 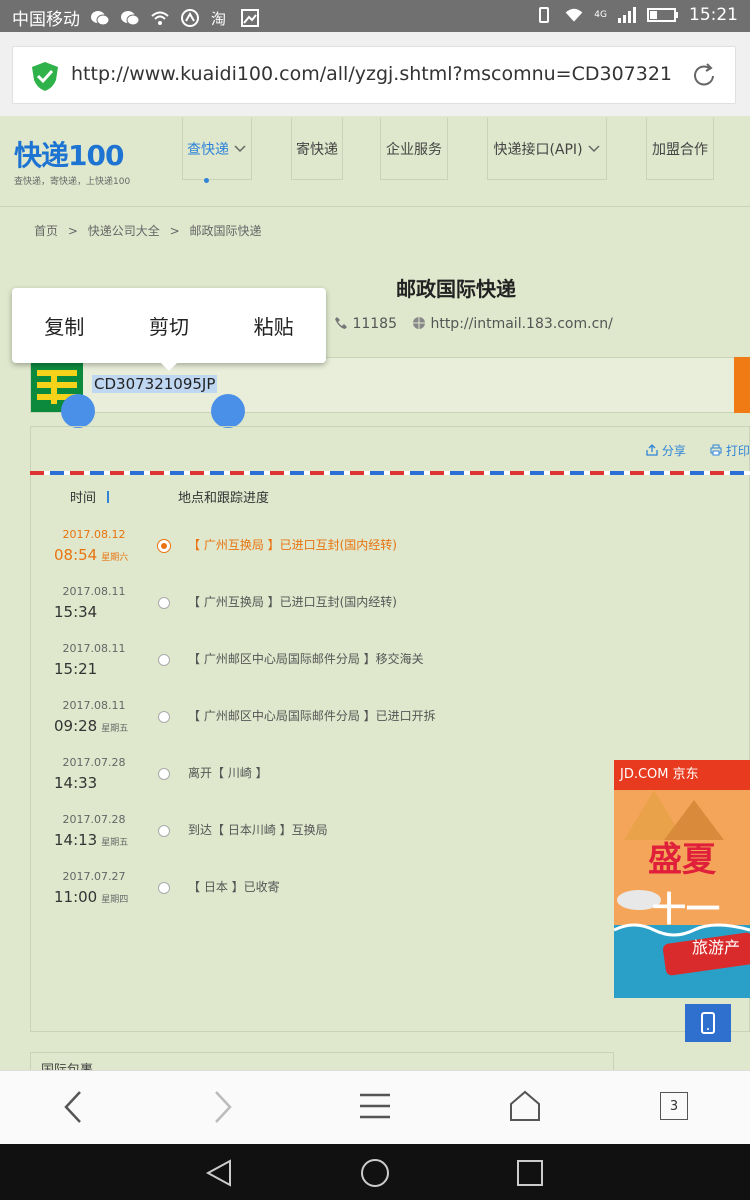 What do you see at coordinates (662, 15) in the screenshot?
I see `battery-icon` at bounding box center [662, 15].